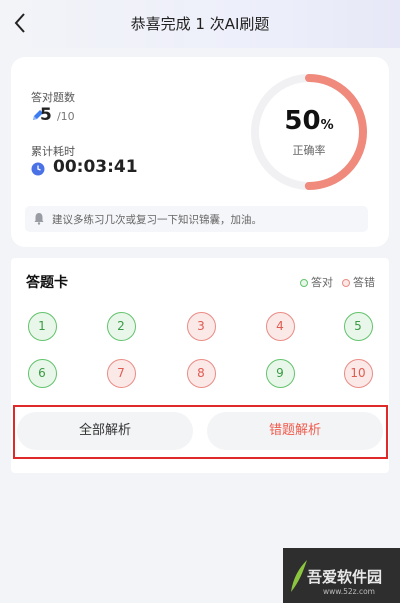 The width and height of the screenshot is (400, 603). What do you see at coordinates (304, 283) in the screenshot?
I see `correct-dot-icon` at bounding box center [304, 283].